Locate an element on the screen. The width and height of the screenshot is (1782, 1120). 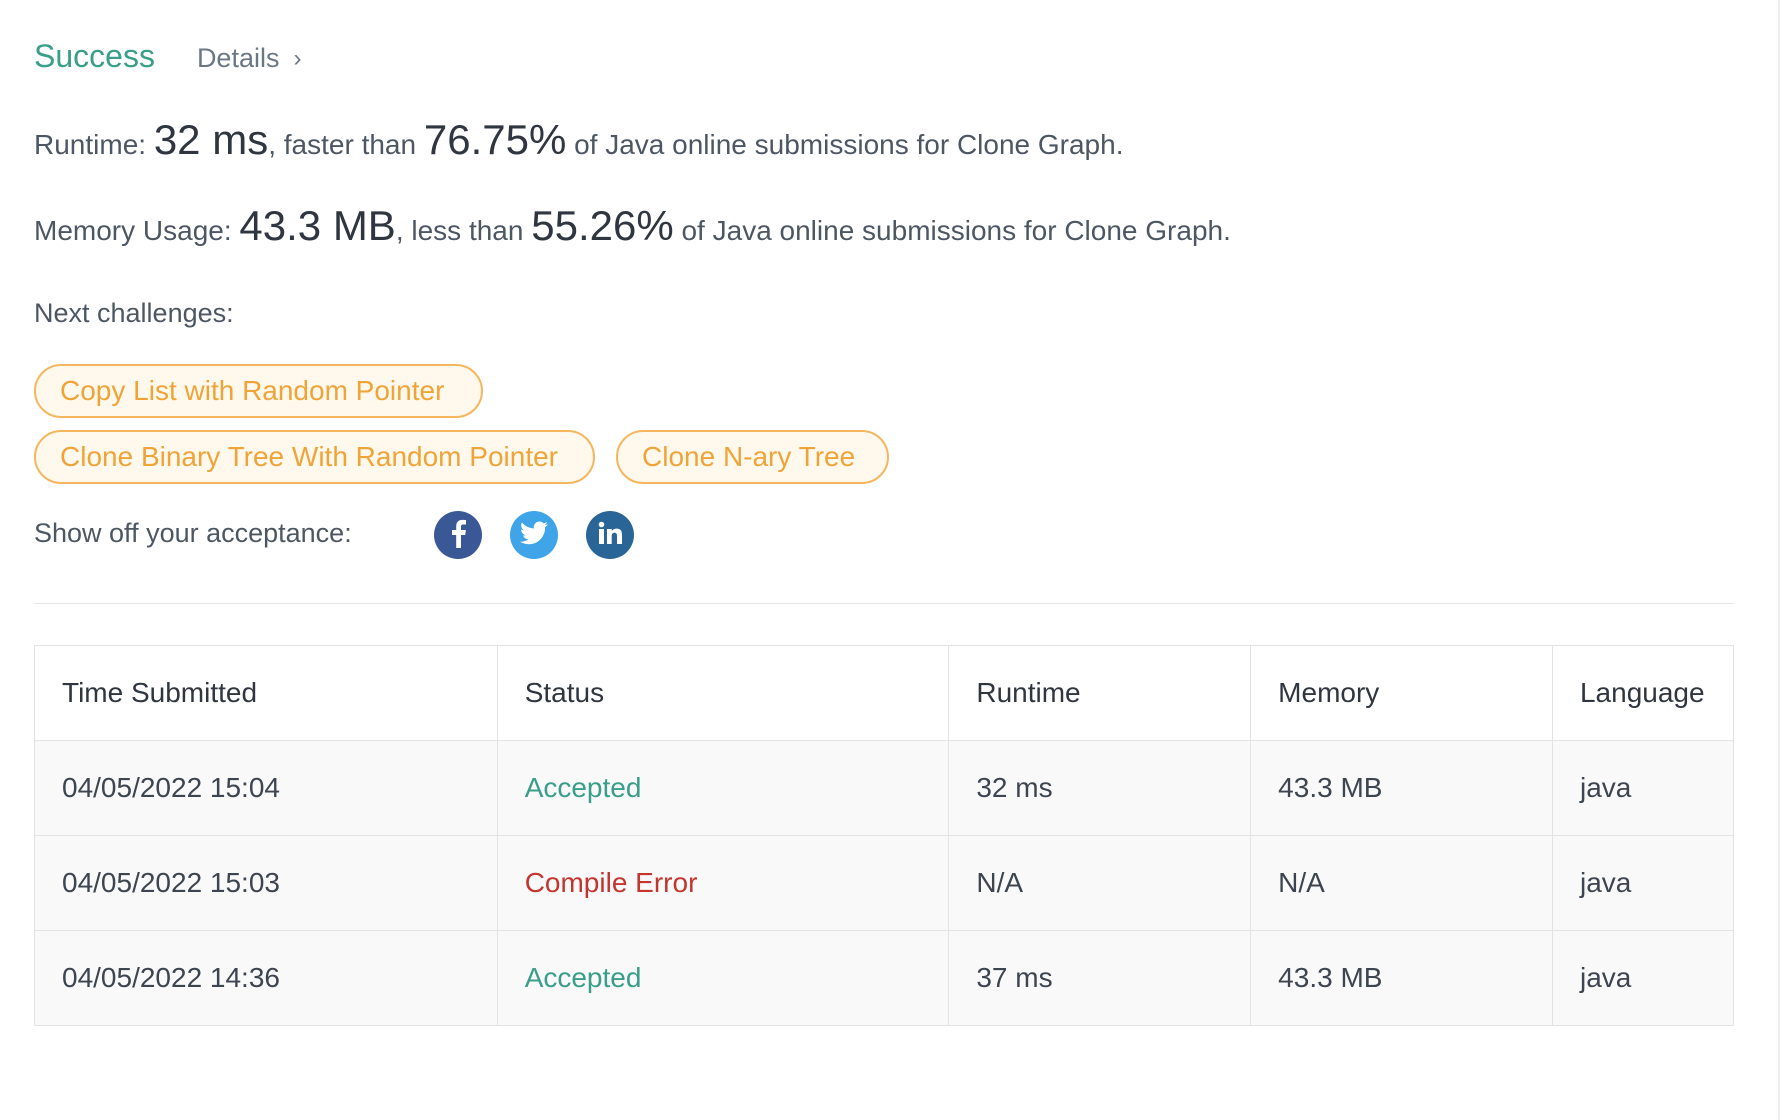
facebook-icon is located at coordinates (458, 535).